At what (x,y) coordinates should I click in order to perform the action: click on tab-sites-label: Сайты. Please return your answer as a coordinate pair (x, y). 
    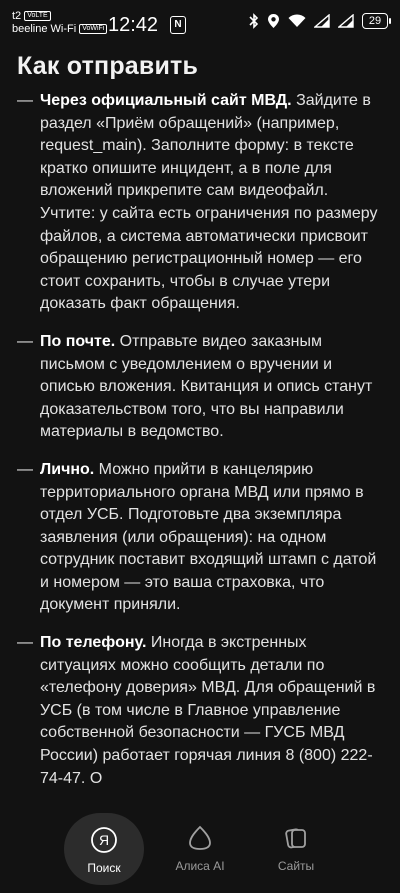
    Looking at the image, I should click on (296, 866).